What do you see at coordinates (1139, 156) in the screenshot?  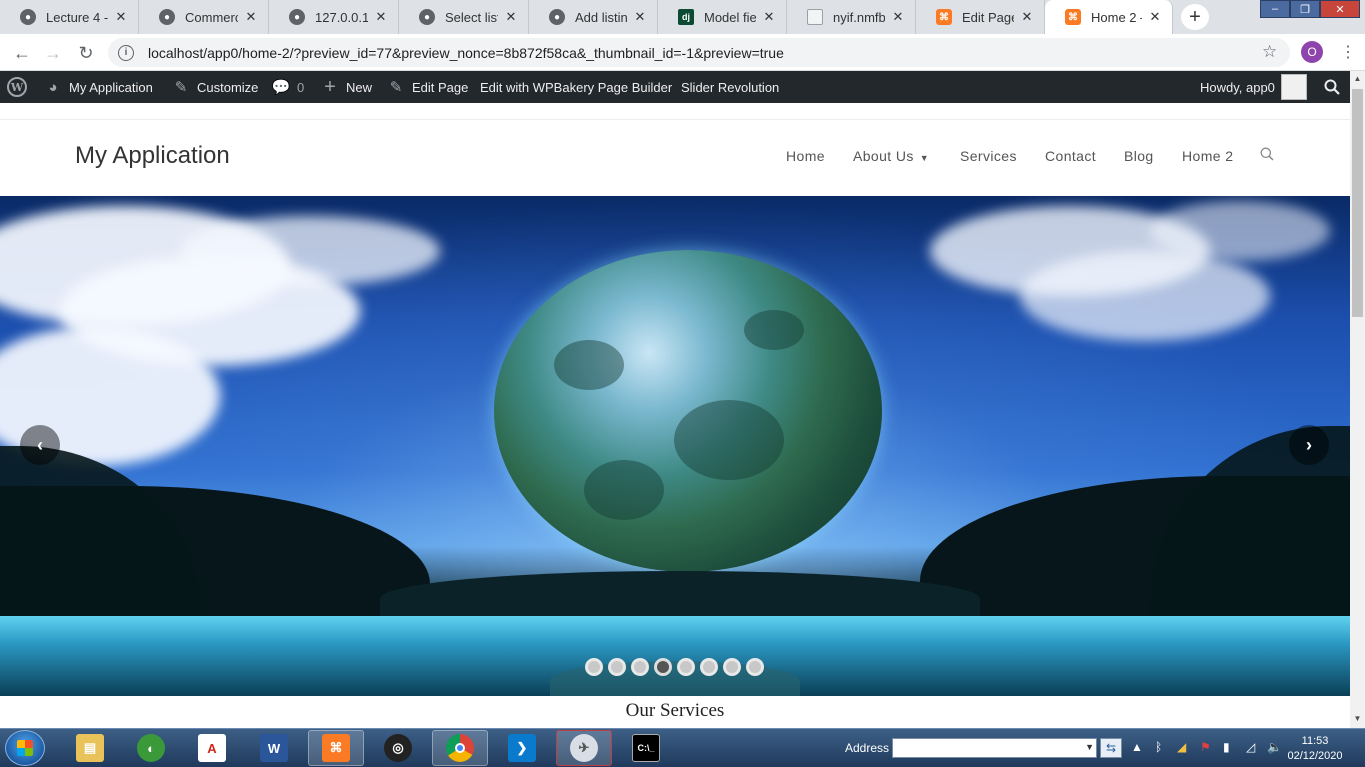 I see `nav-item-blog: Blog` at bounding box center [1139, 156].